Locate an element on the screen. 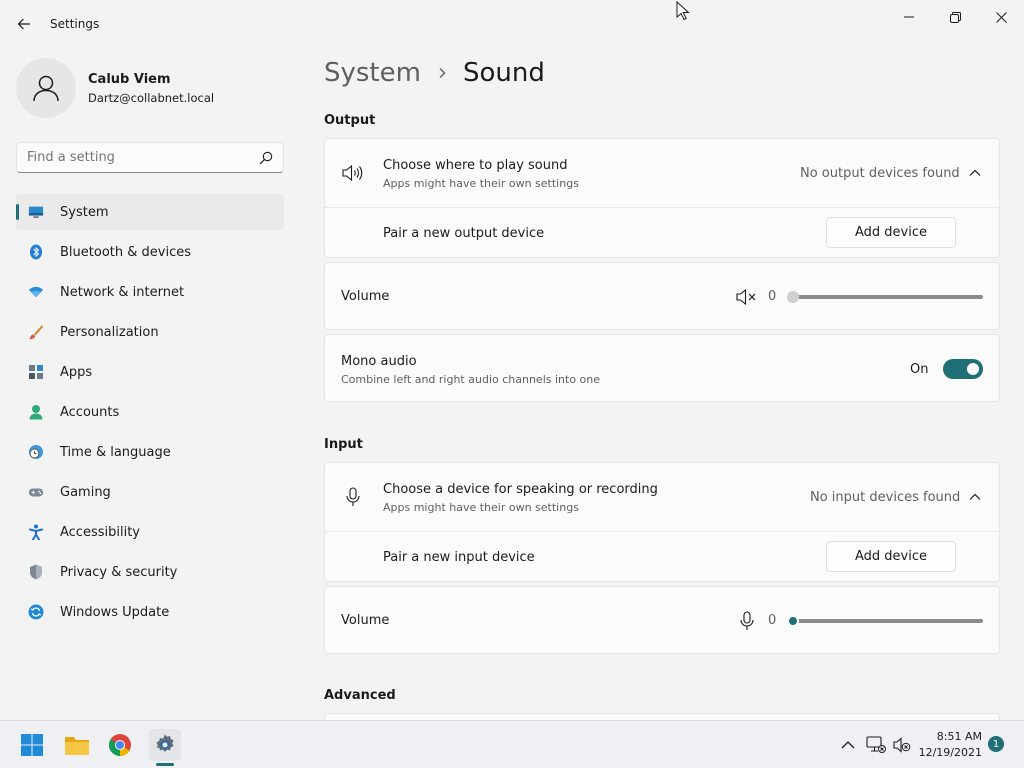  sidebar-item-time-language: Time & language is located at coordinates (150, 452).